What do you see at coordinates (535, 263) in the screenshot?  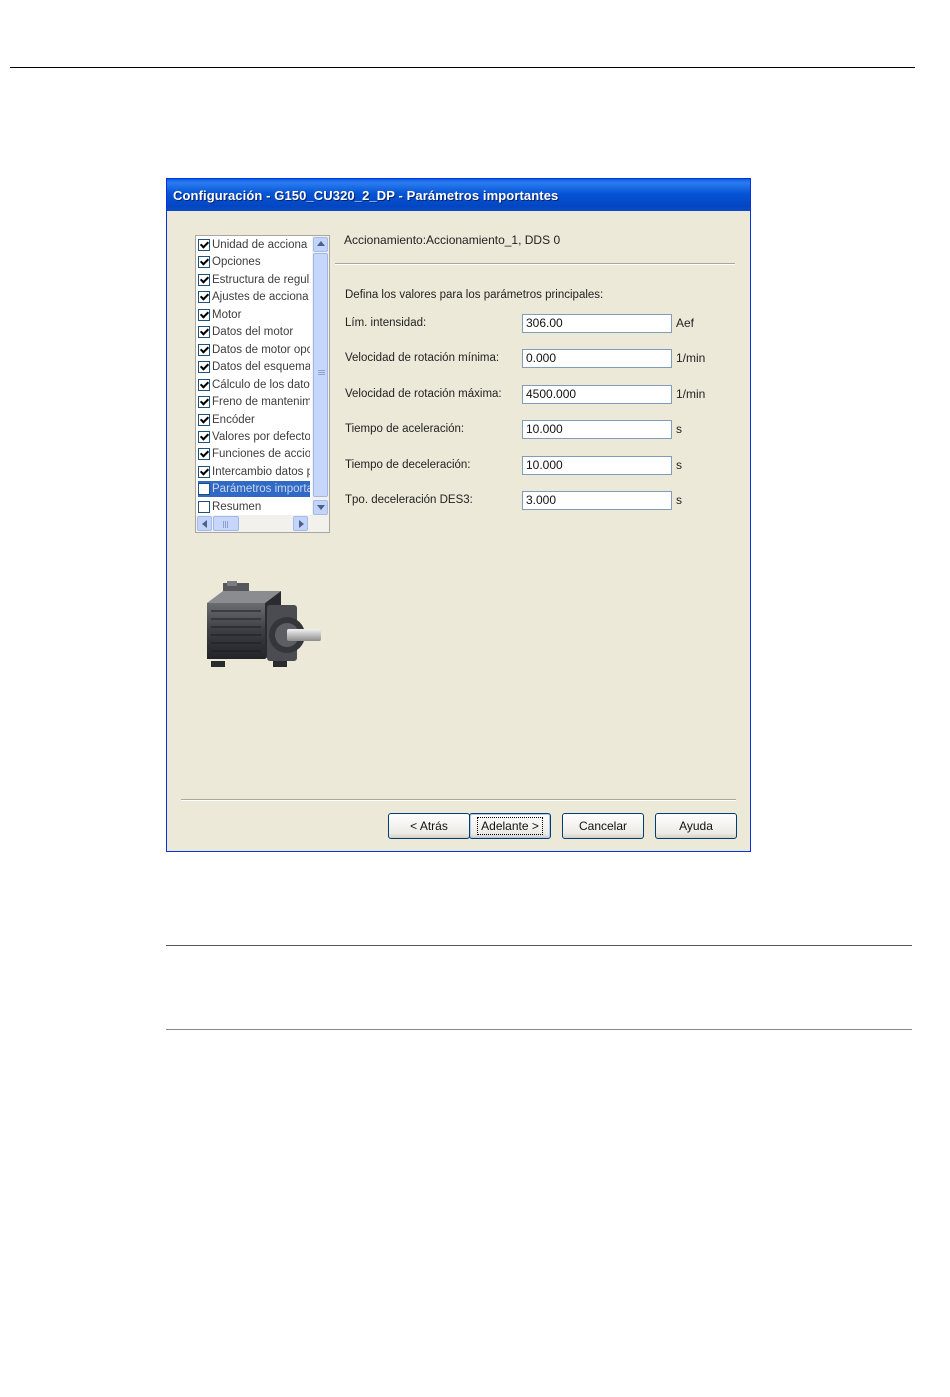 I see `header-separator` at bounding box center [535, 263].